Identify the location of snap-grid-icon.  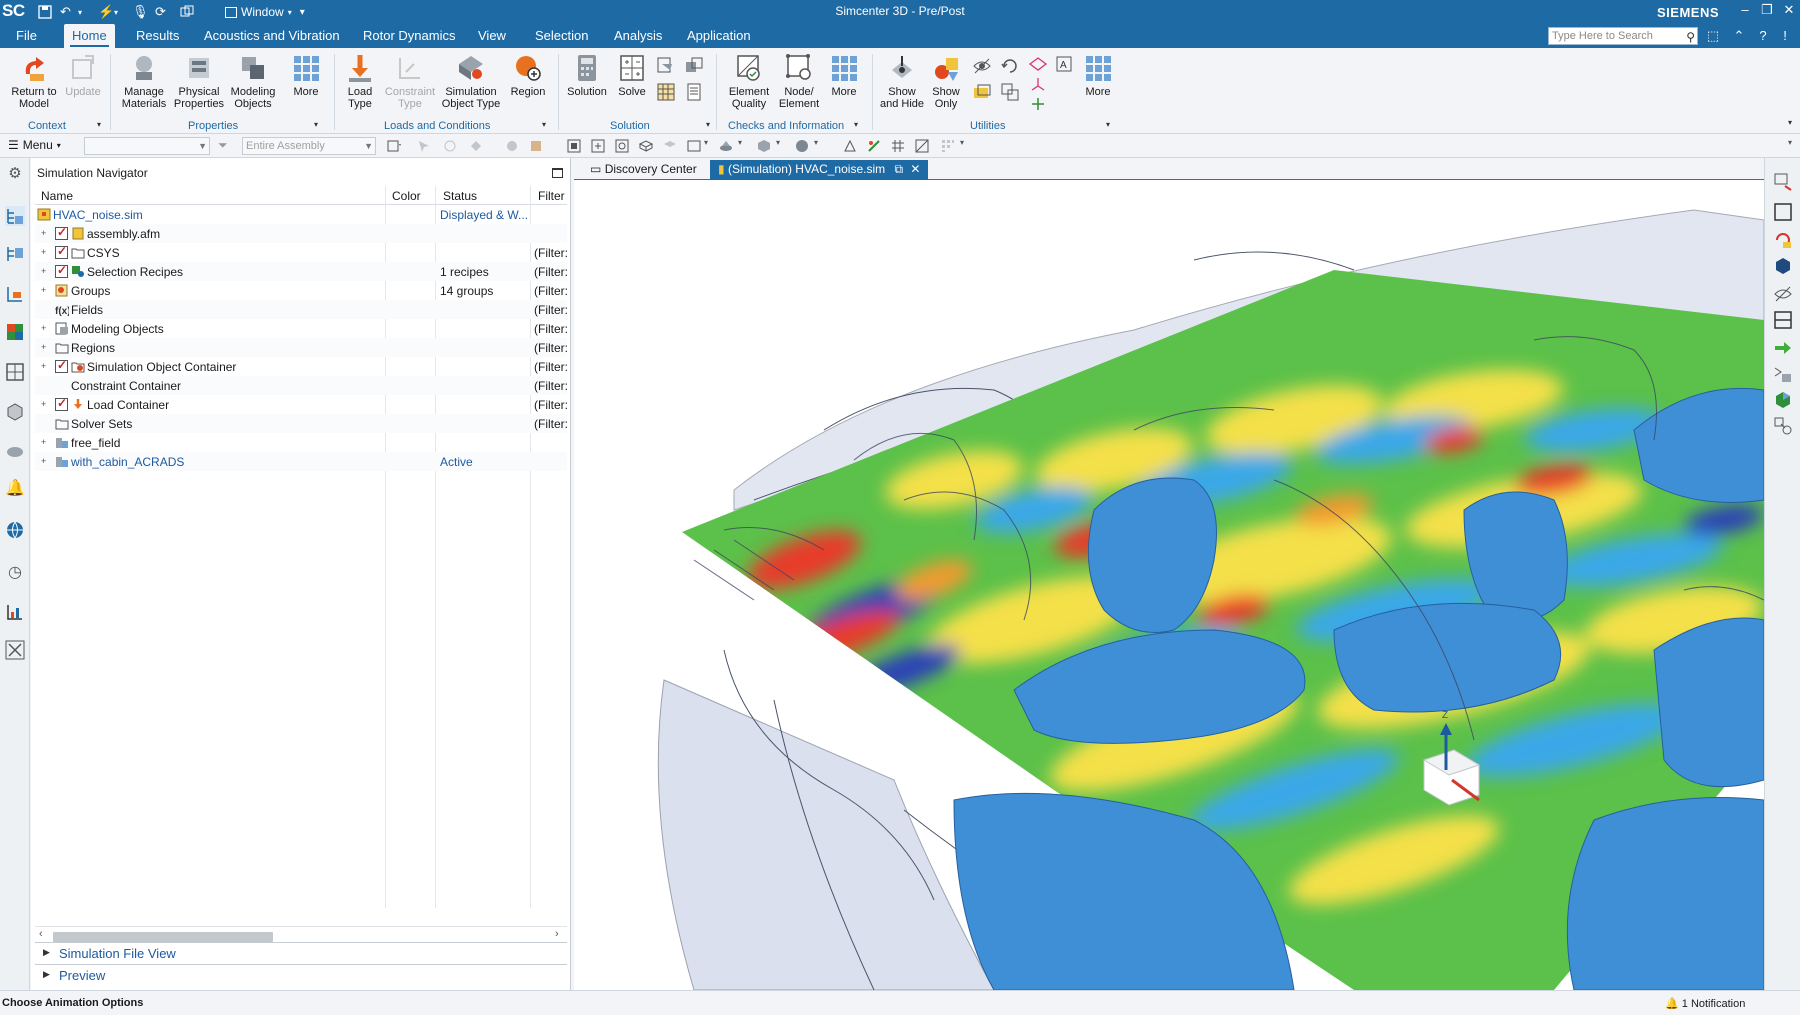
(948, 146).